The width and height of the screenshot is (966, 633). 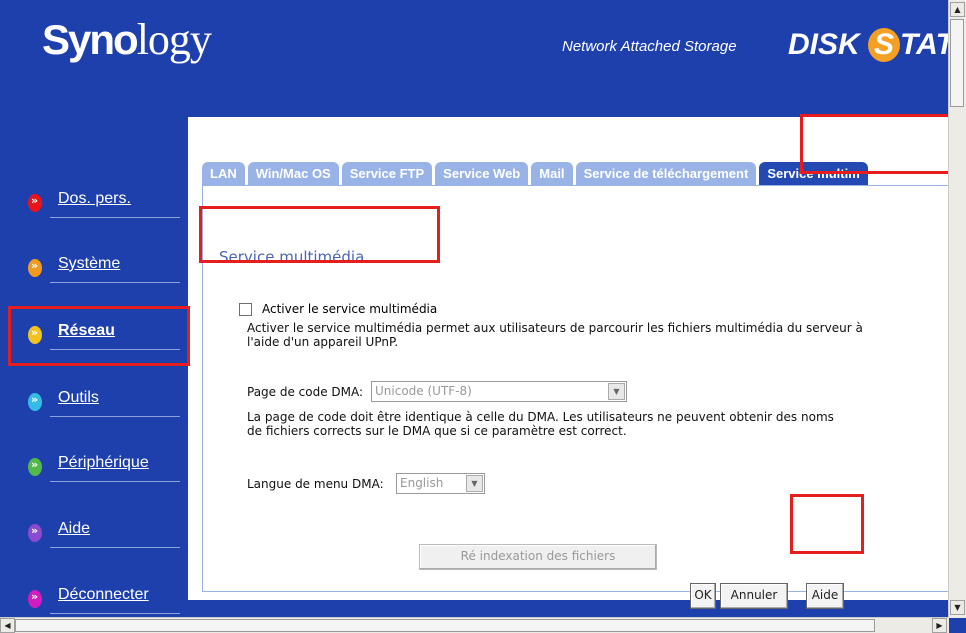 I want to click on tagline: Network Attached Storage, so click(x=649, y=46).